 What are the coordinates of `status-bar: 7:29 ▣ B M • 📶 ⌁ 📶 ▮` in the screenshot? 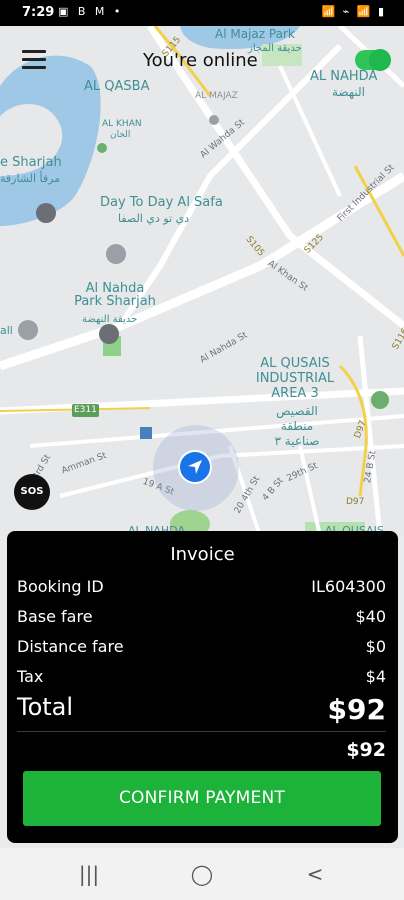 It's located at (202, 13).